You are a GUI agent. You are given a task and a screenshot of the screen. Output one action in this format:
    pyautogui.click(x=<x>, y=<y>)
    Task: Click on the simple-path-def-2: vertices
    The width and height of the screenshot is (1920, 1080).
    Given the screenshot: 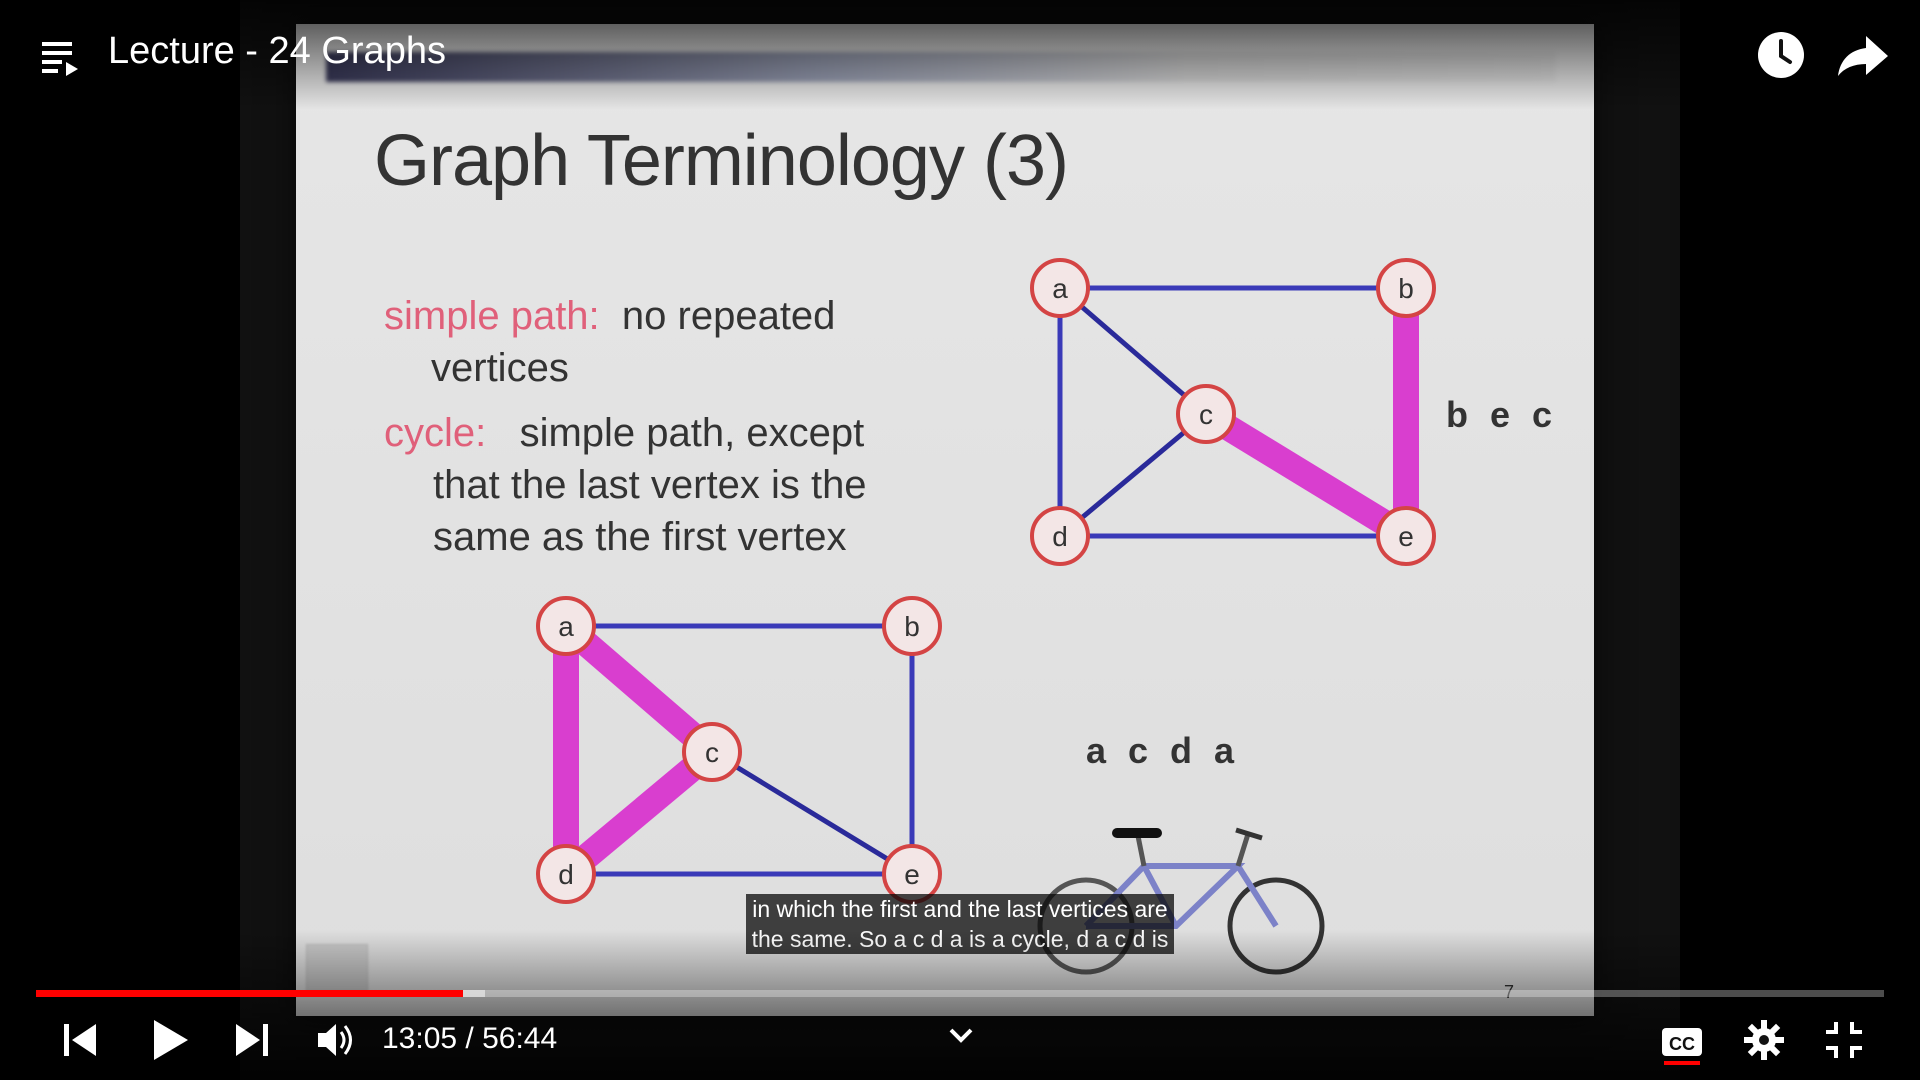 What is the action you would take?
    pyautogui.click(x=500, y=368)
    